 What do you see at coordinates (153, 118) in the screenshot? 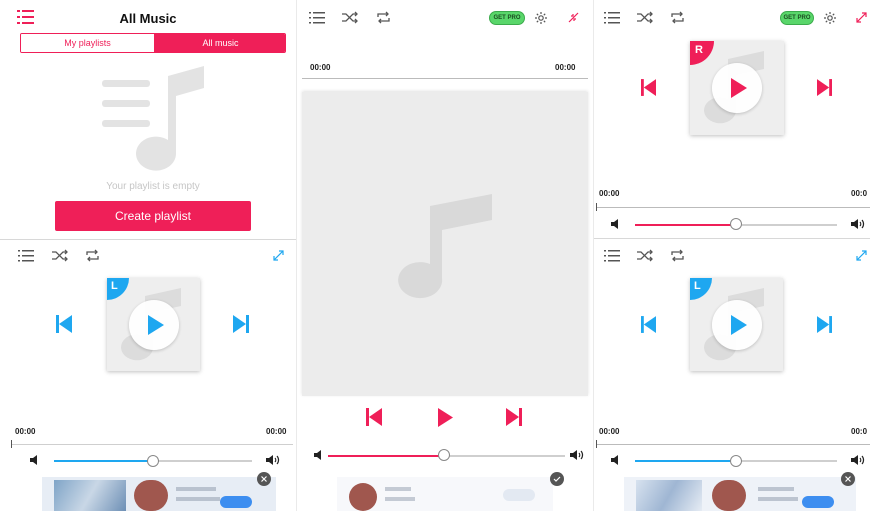
I see `empty-playlist-icon` at bounding box center [153, 118].